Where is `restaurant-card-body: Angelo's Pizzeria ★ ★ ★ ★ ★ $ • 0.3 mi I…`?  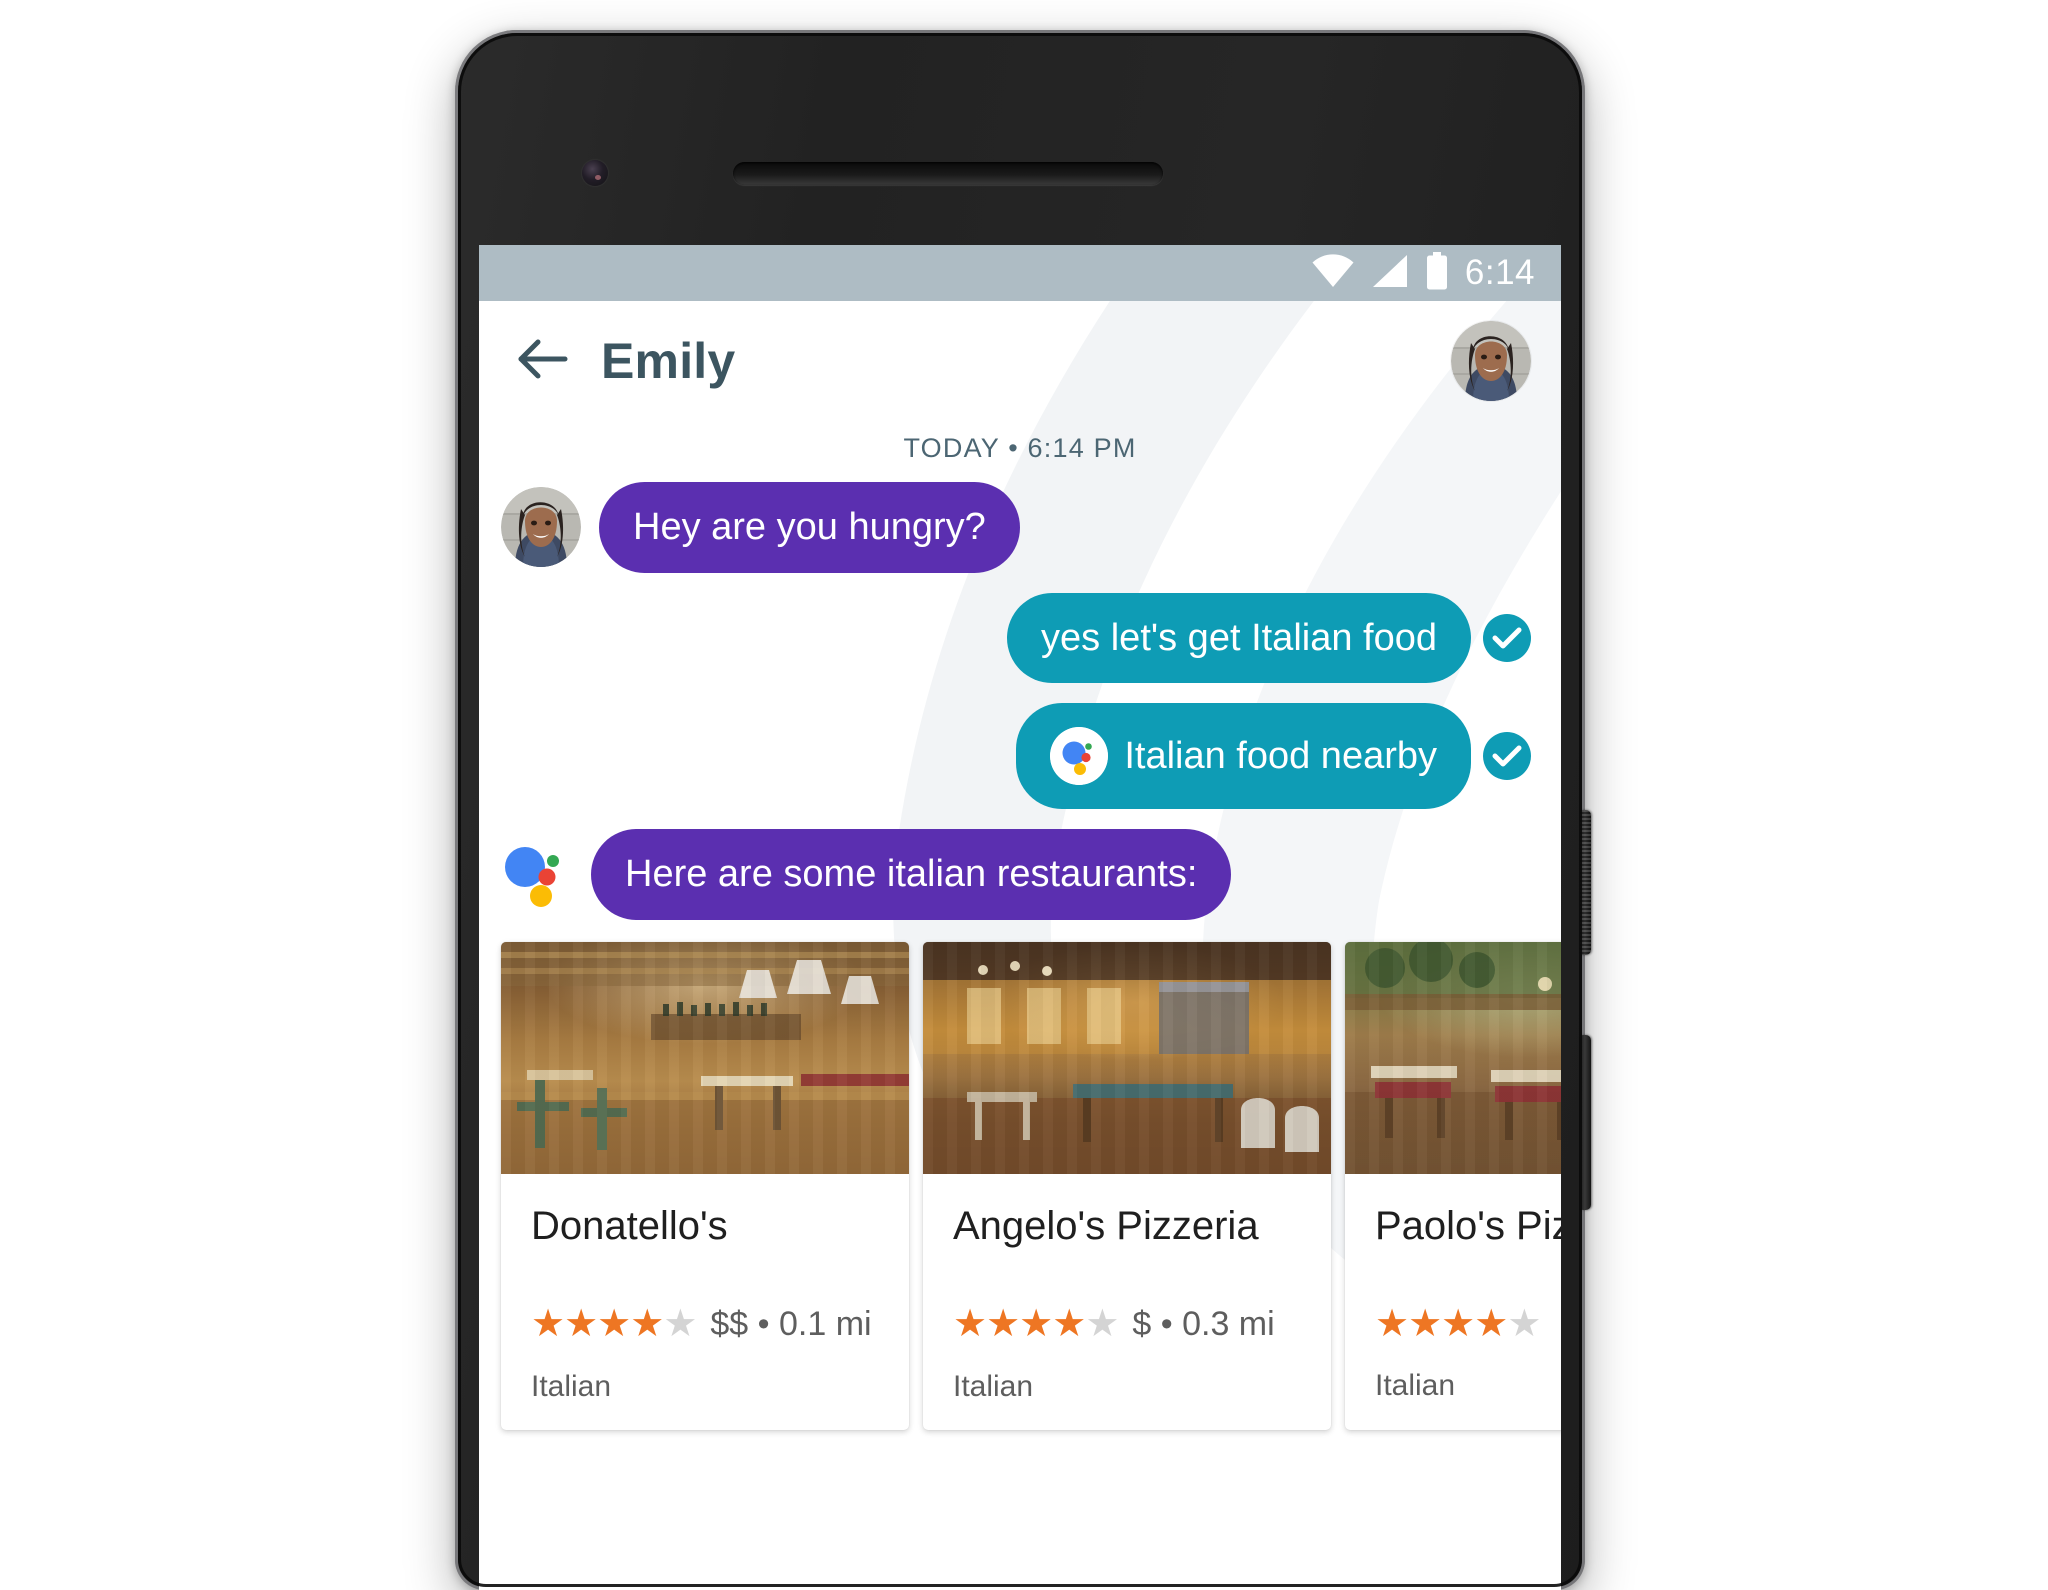 restaurant-card-body: Angelo's Pizzeria ★ ★ ★ ★ ★ $ • 0.3 mi I… is located at coordinates (1127, 1302).